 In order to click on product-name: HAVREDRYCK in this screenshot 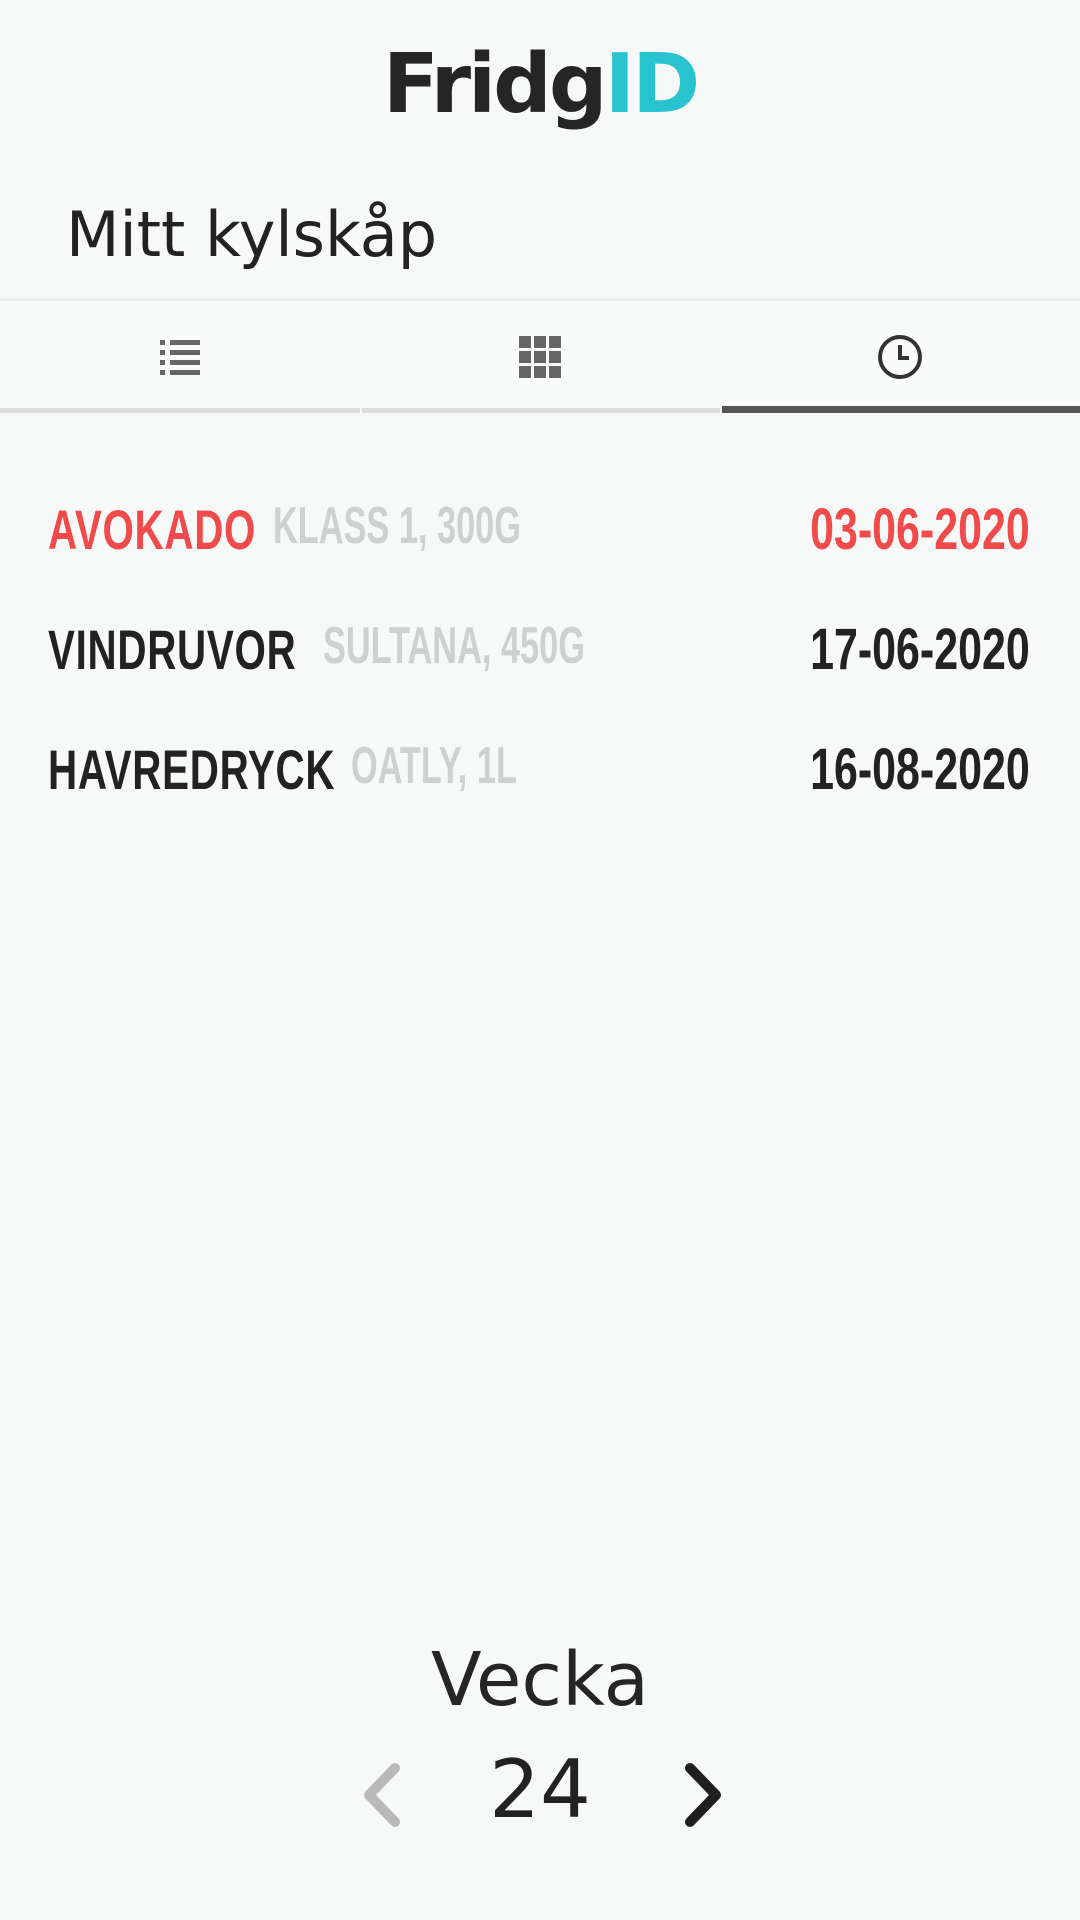, I will do `click(192, 769)`.